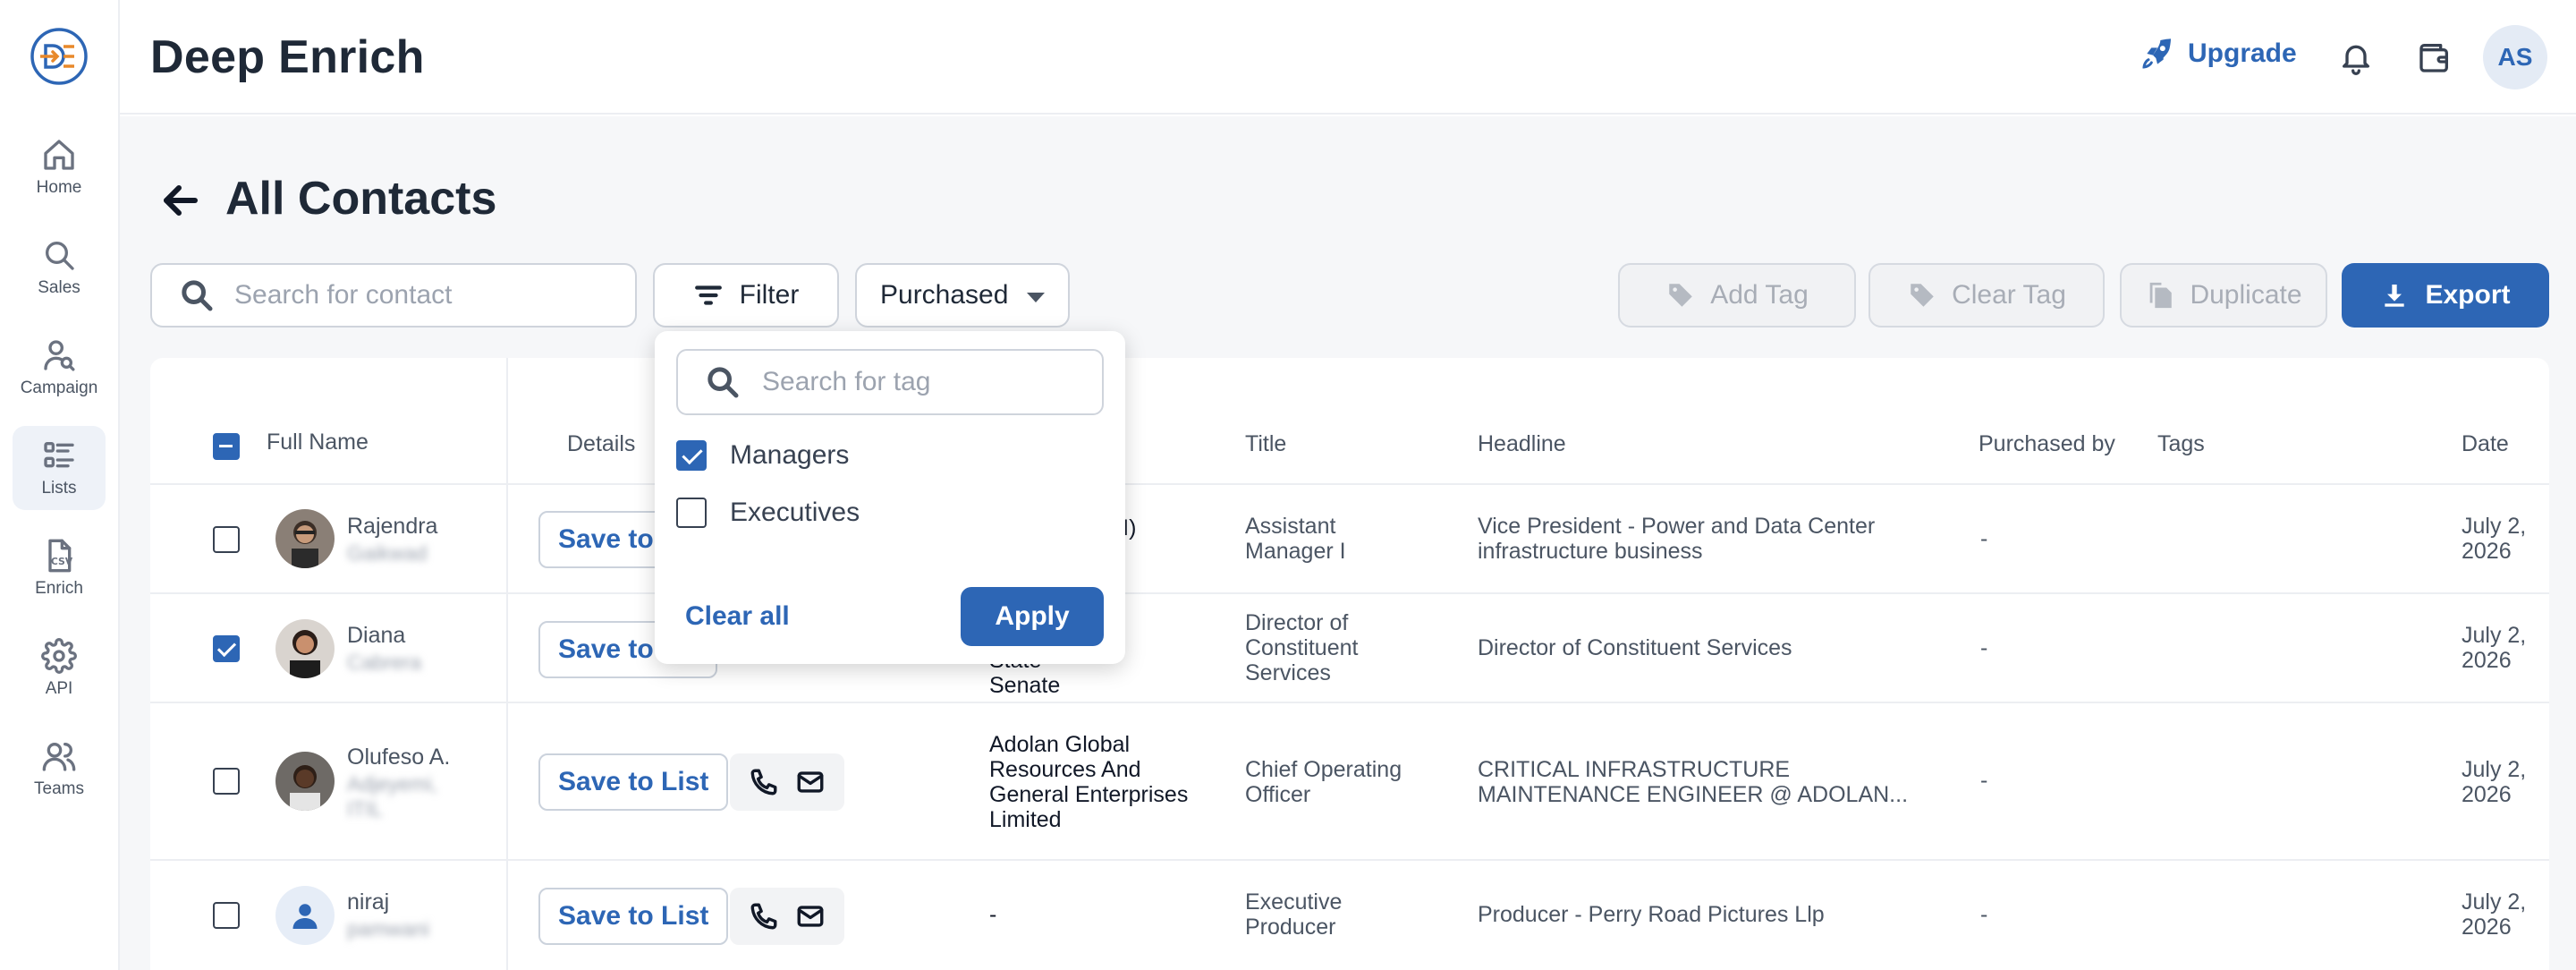  I want to click on contact-last-name: Adjeyemi, ITIL, so click(392, 796).